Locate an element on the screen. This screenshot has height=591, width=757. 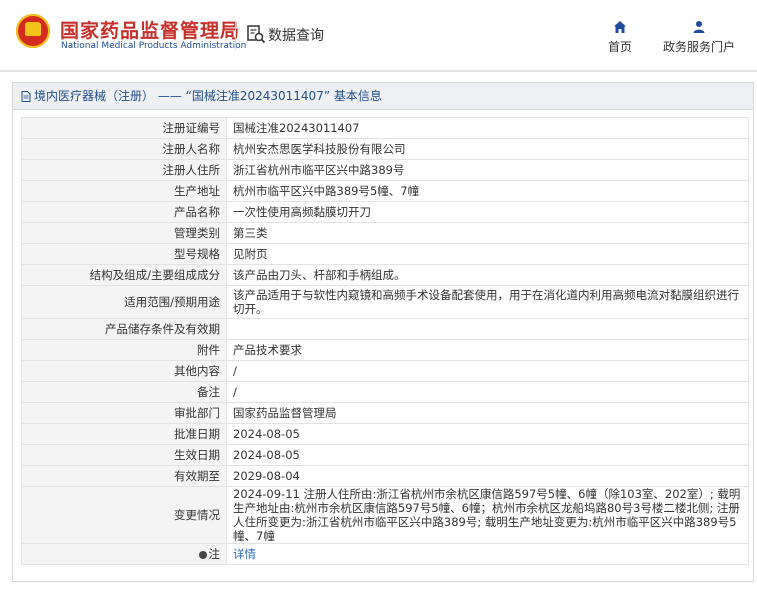
details-link: 详情 is located at coordinates (244, 554).